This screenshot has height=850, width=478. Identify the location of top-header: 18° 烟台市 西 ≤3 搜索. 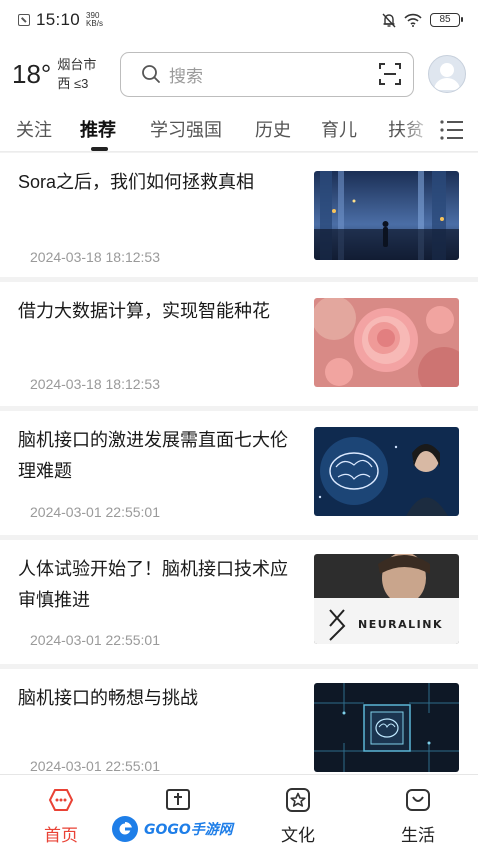
(239, 74).